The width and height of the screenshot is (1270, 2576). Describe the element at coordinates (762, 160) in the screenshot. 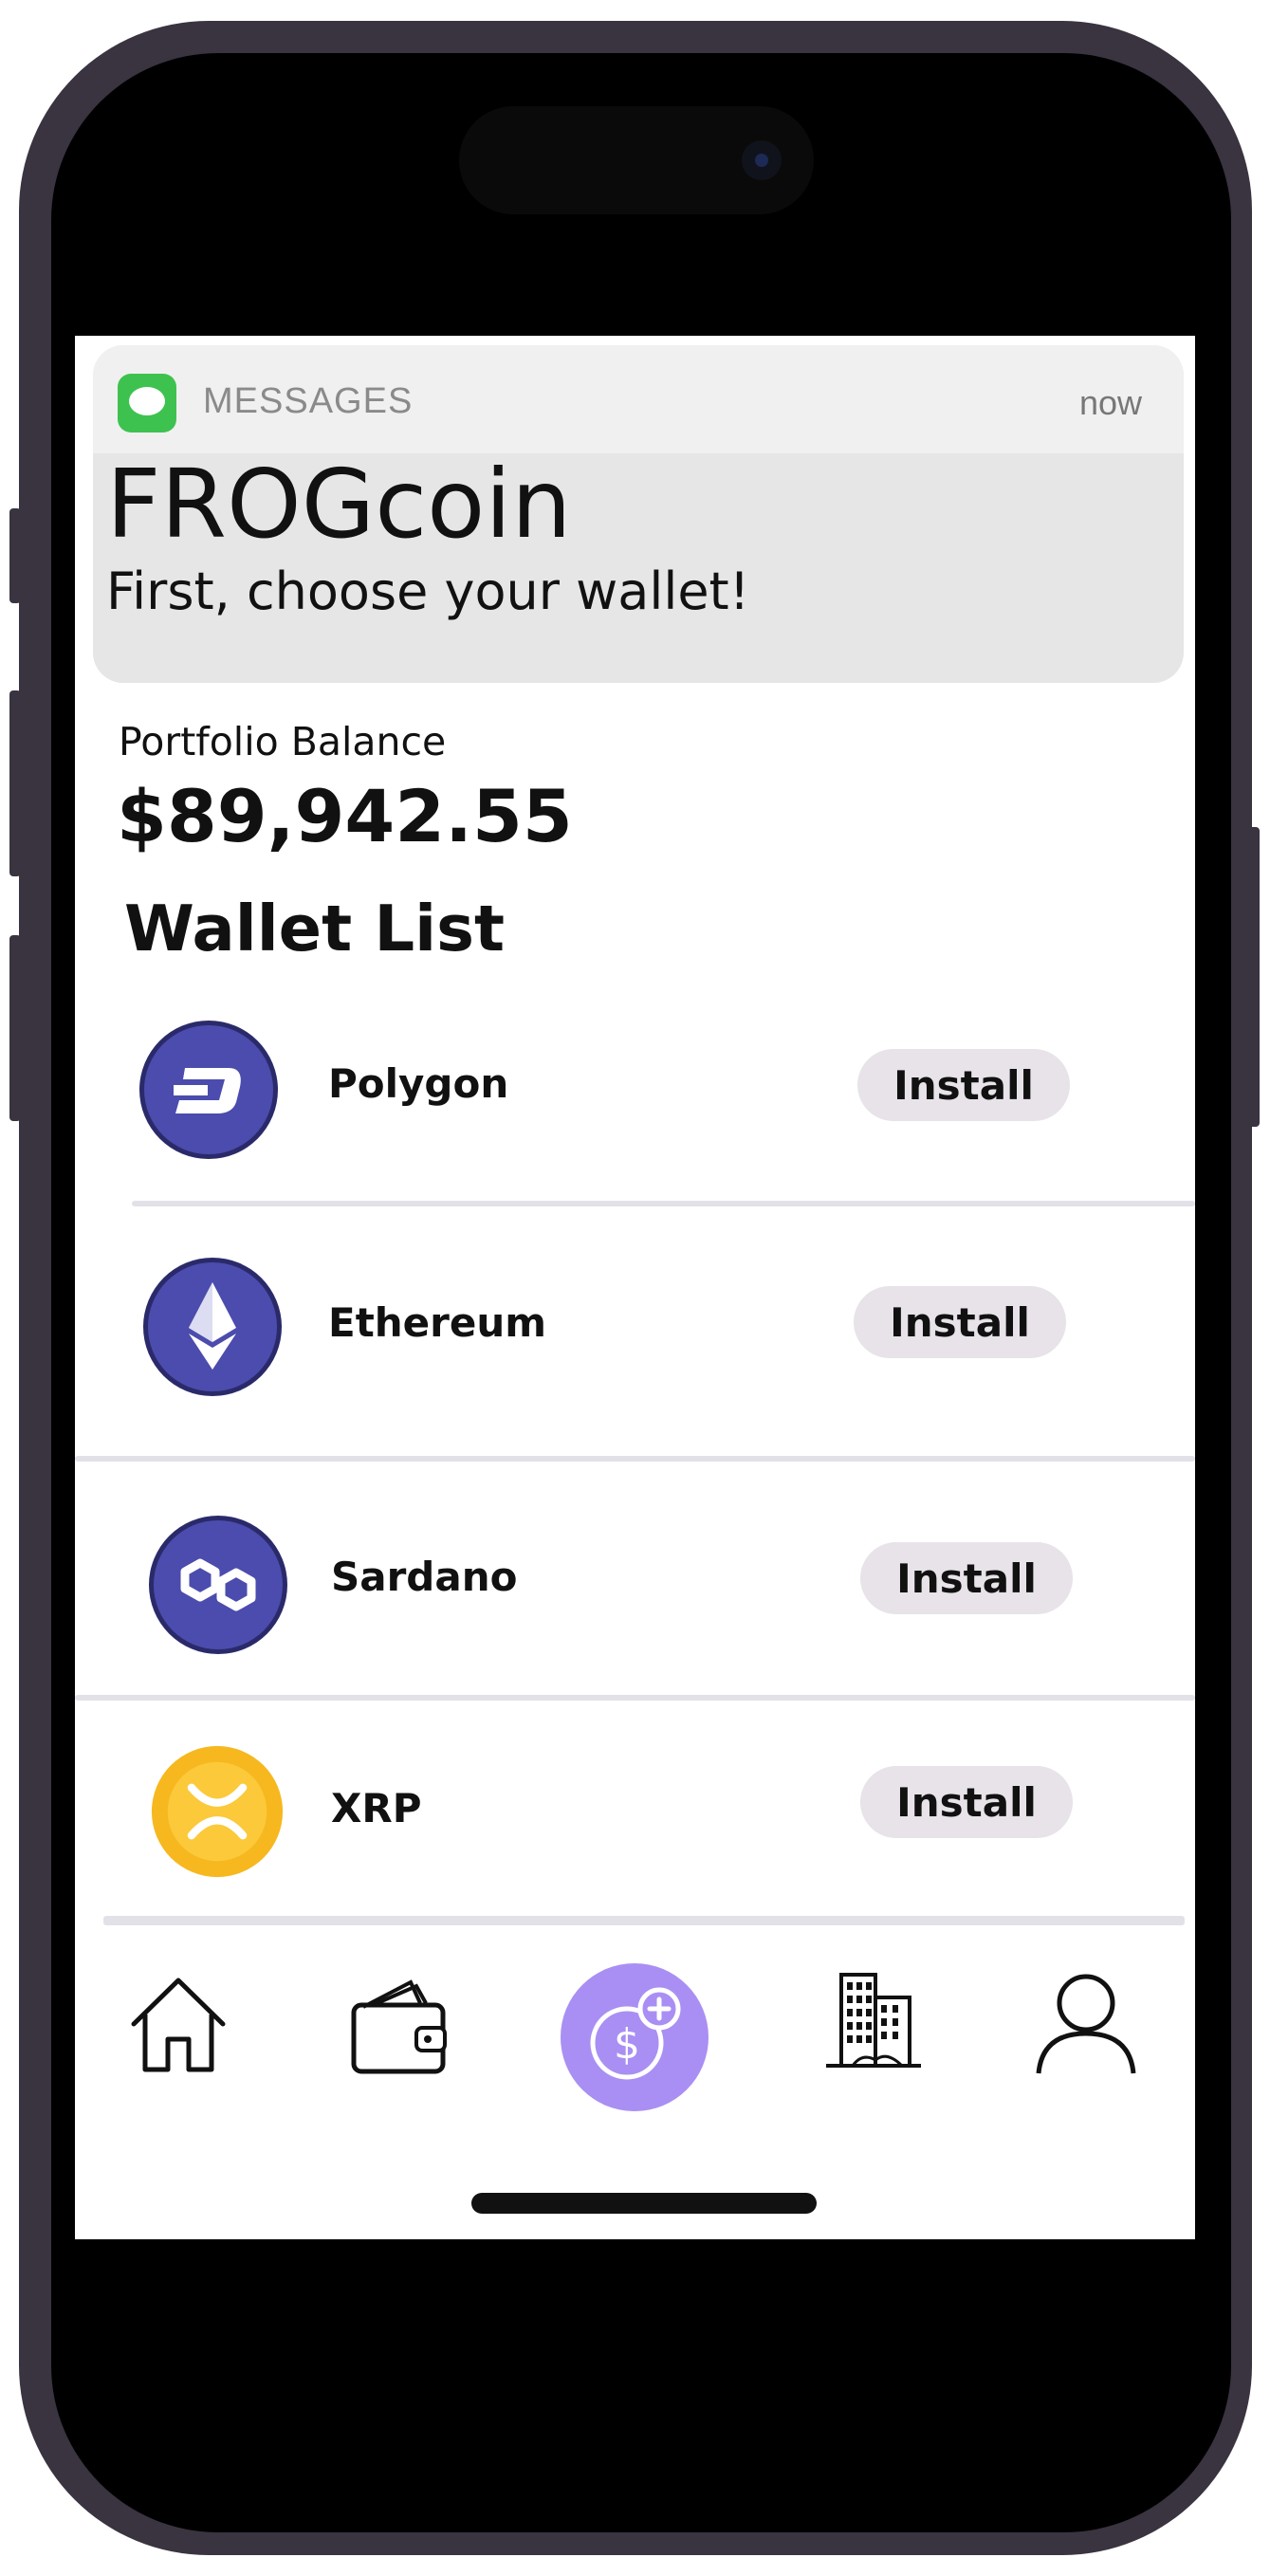

I see `front-camera` at that location.